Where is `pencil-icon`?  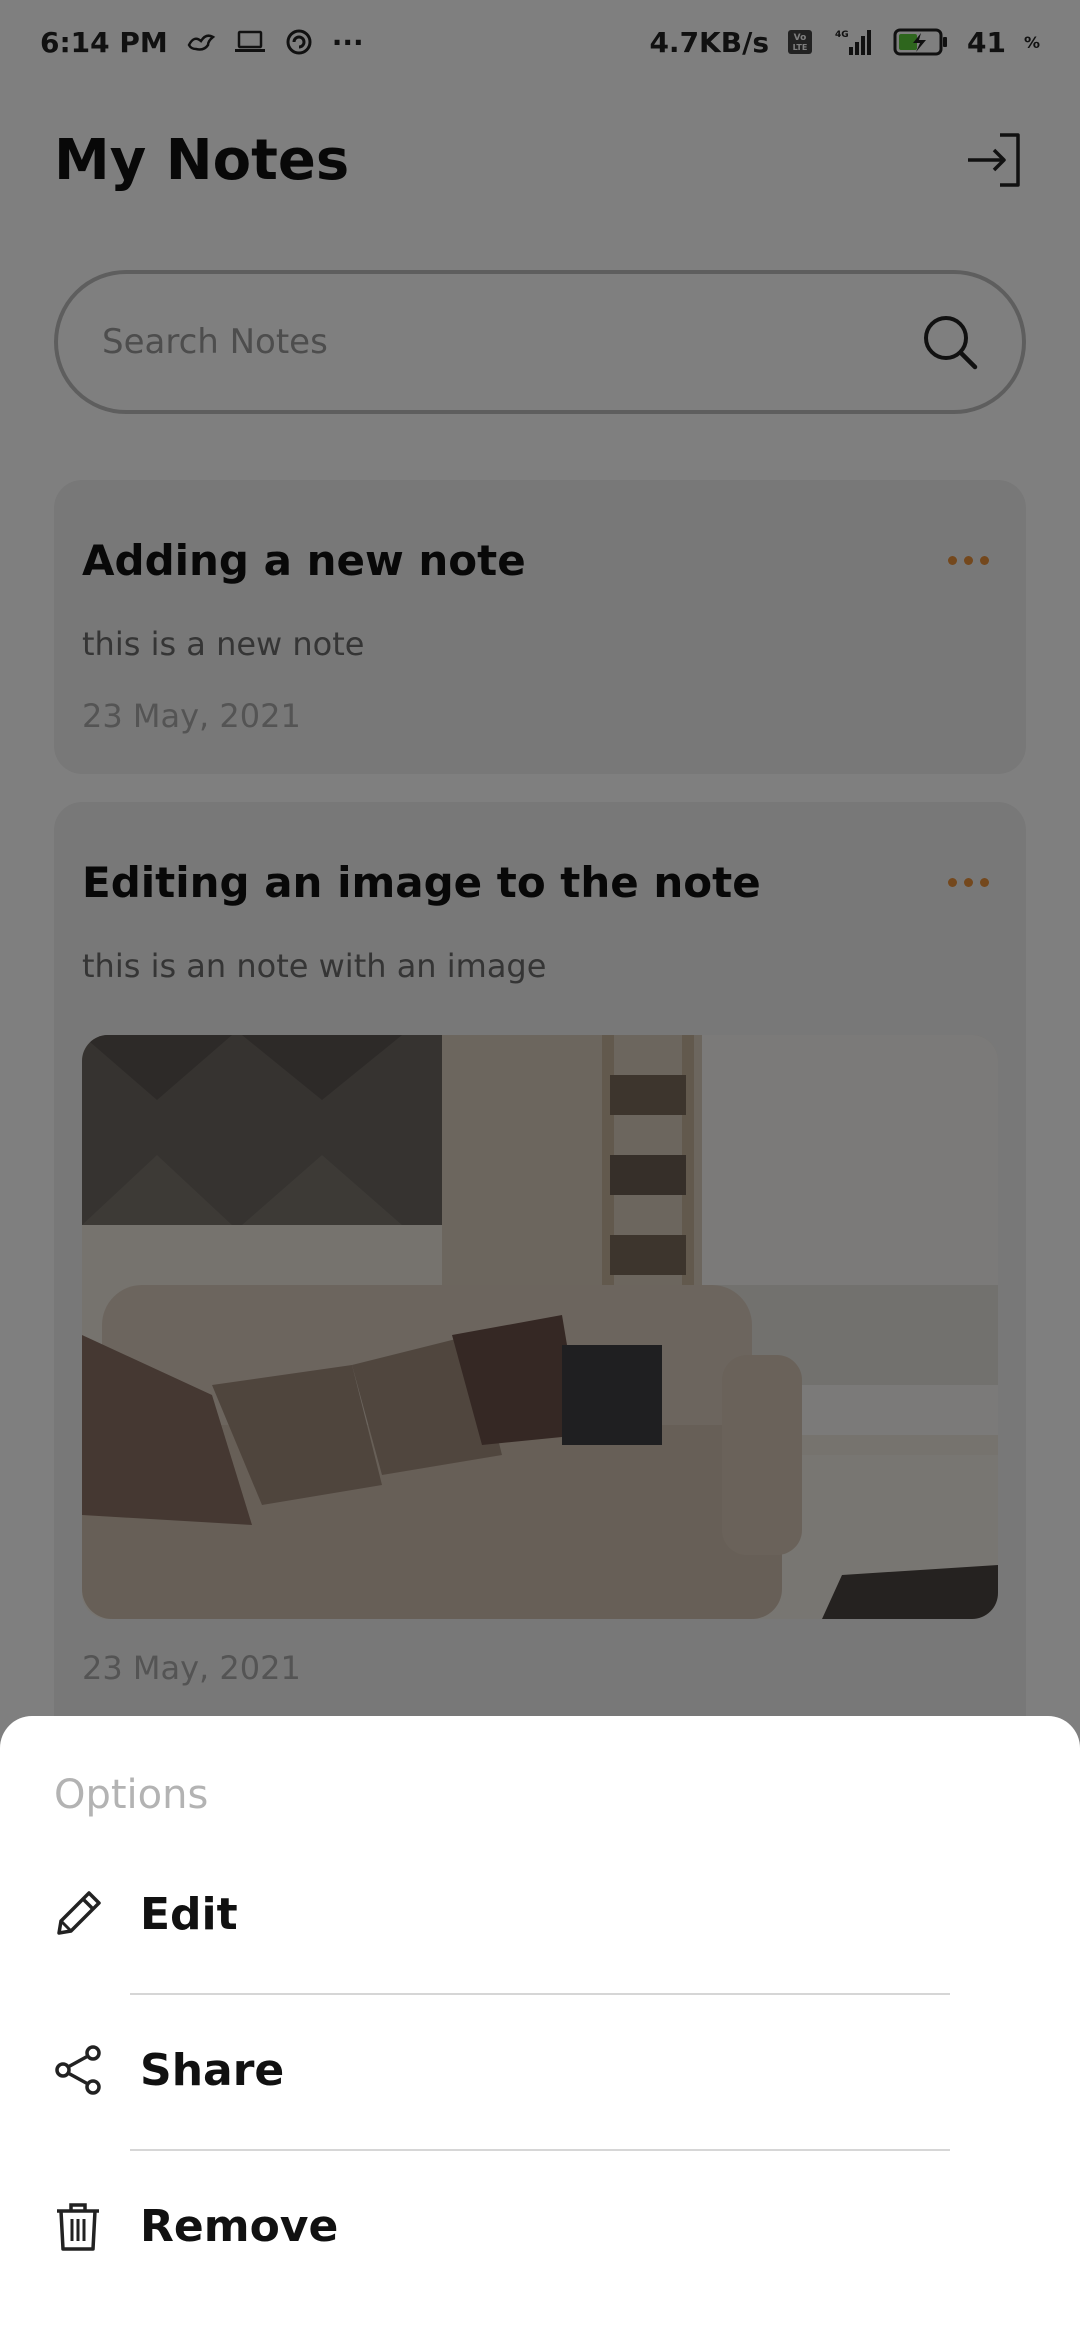
pencil-icon is located at coordinates (78, 1914).